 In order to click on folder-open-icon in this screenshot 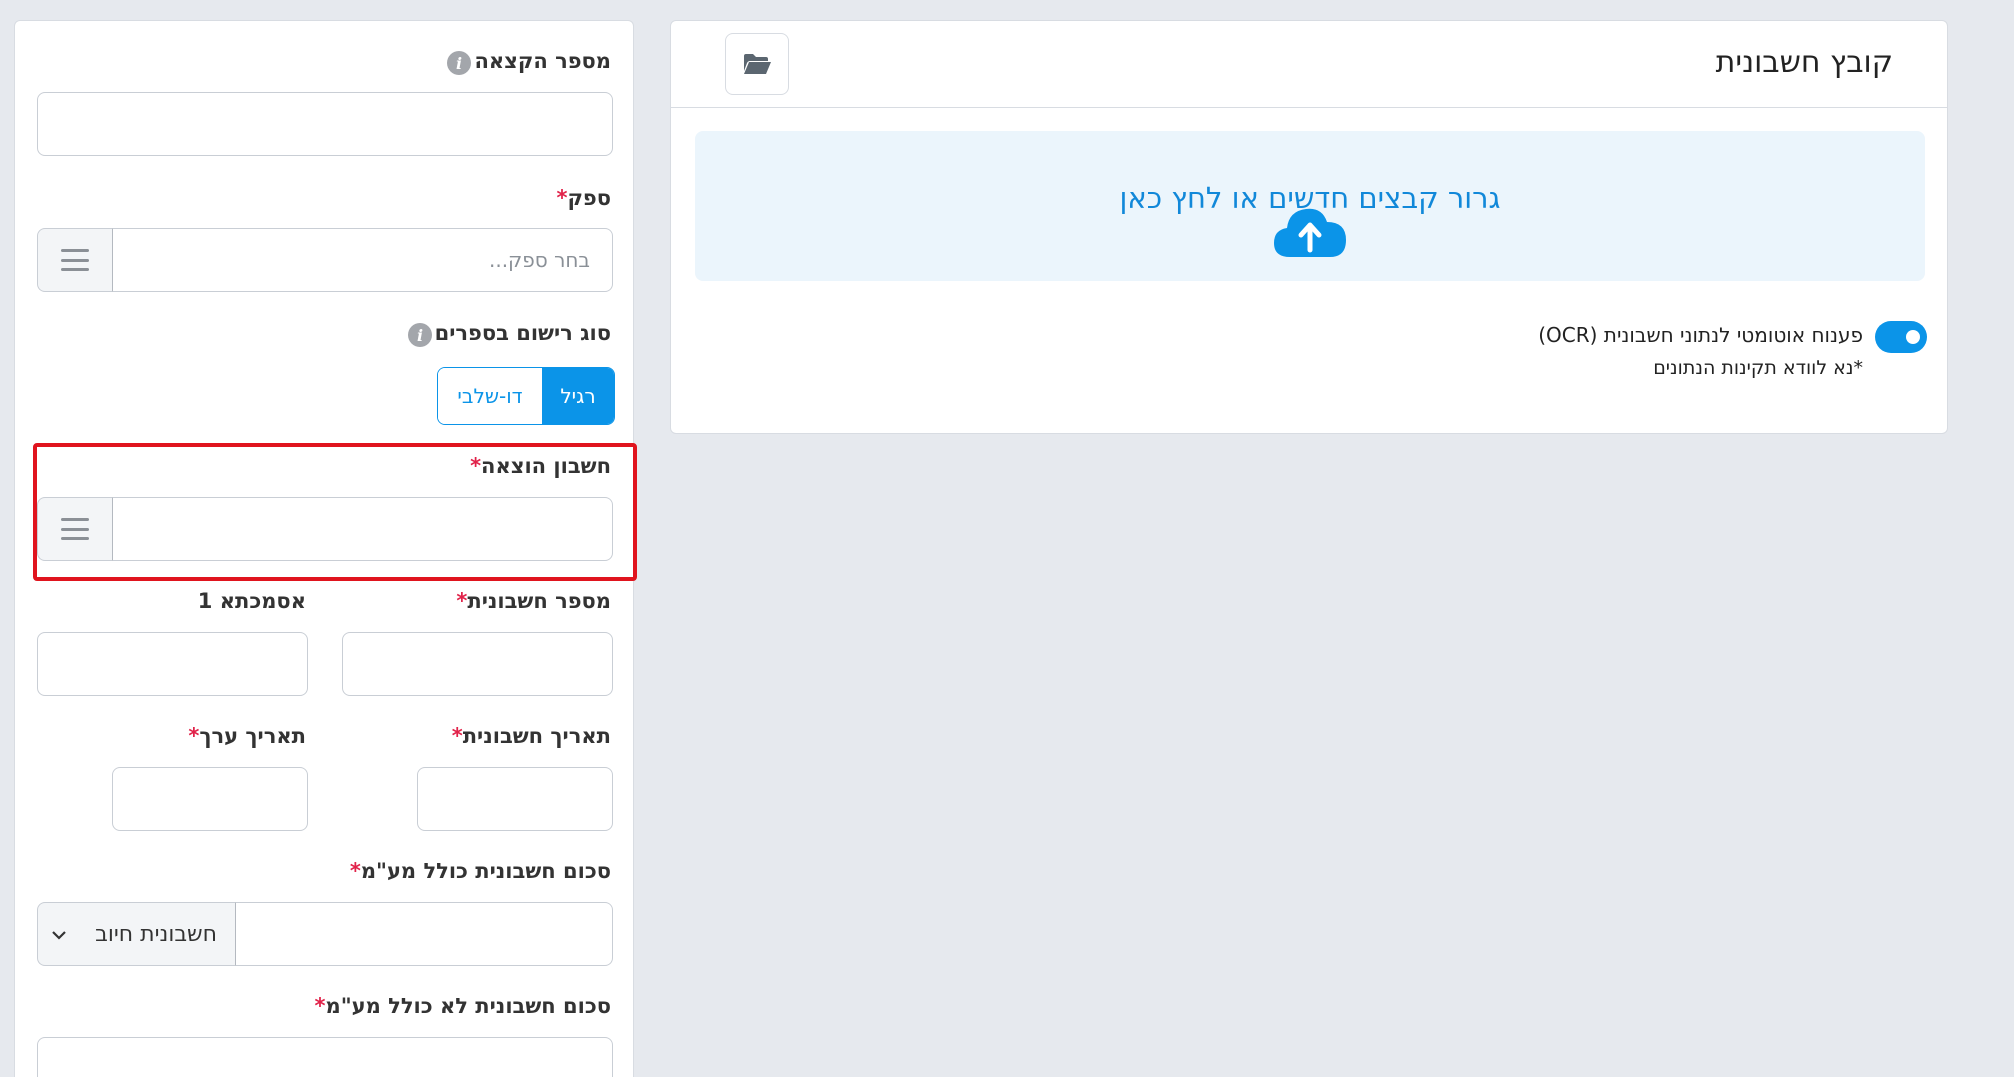, I will do `click(757, 64)`.